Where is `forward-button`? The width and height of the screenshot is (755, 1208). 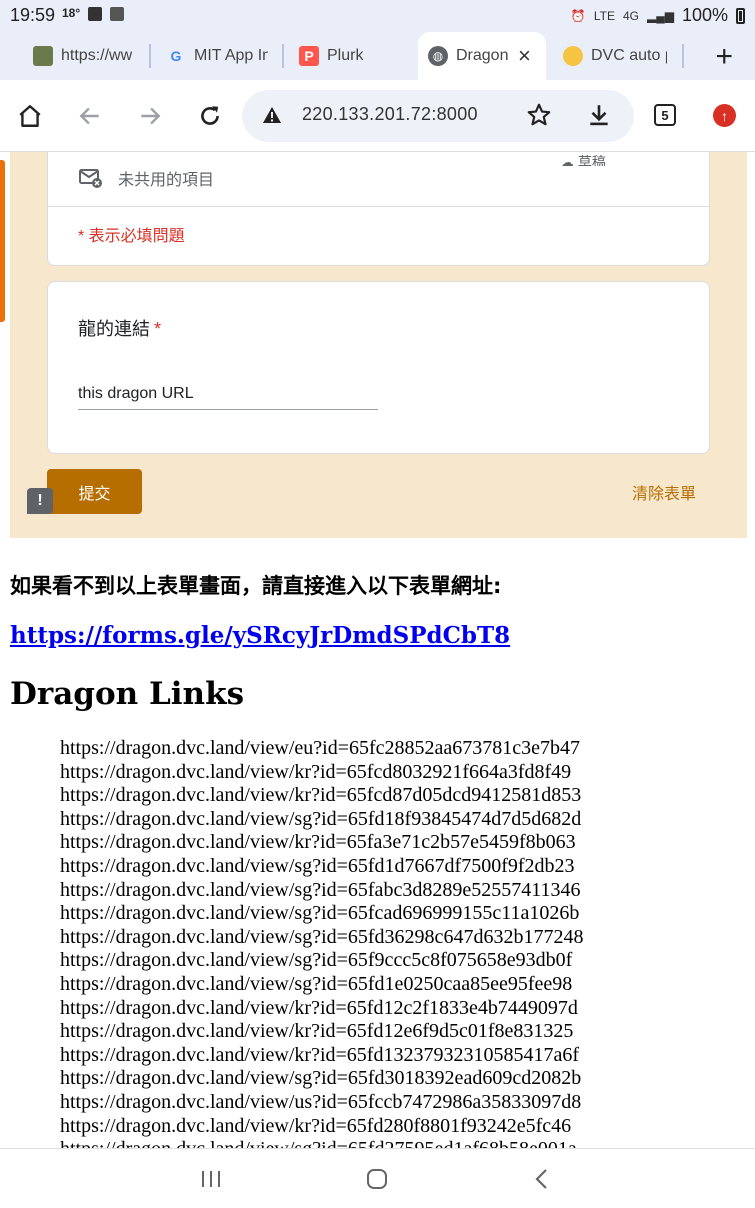
forward-button is located at coordinates (150, 116).